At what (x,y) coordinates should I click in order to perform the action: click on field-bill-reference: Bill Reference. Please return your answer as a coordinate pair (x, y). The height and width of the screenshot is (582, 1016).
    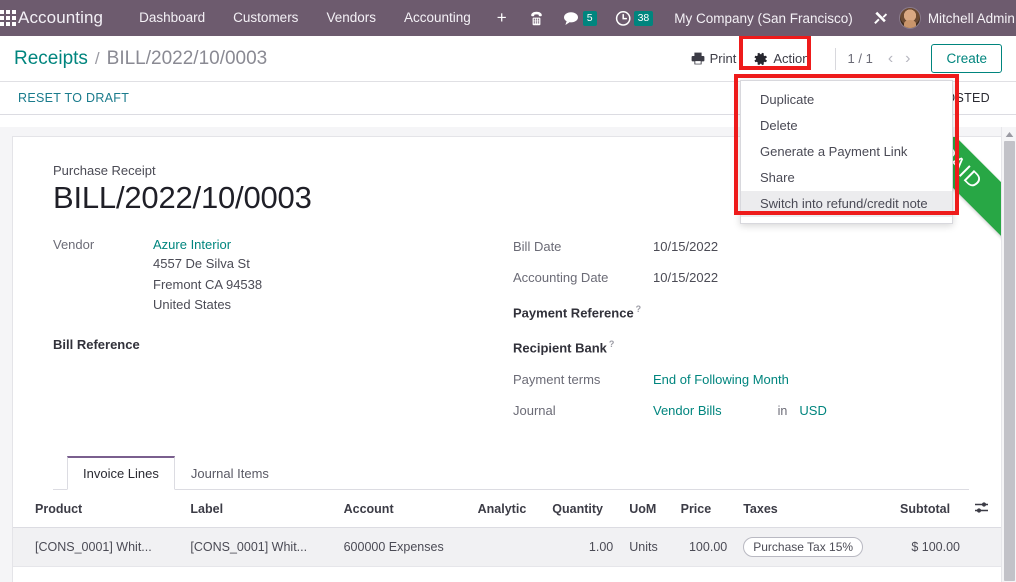
    Looking at the image, I should click on (283, 345).